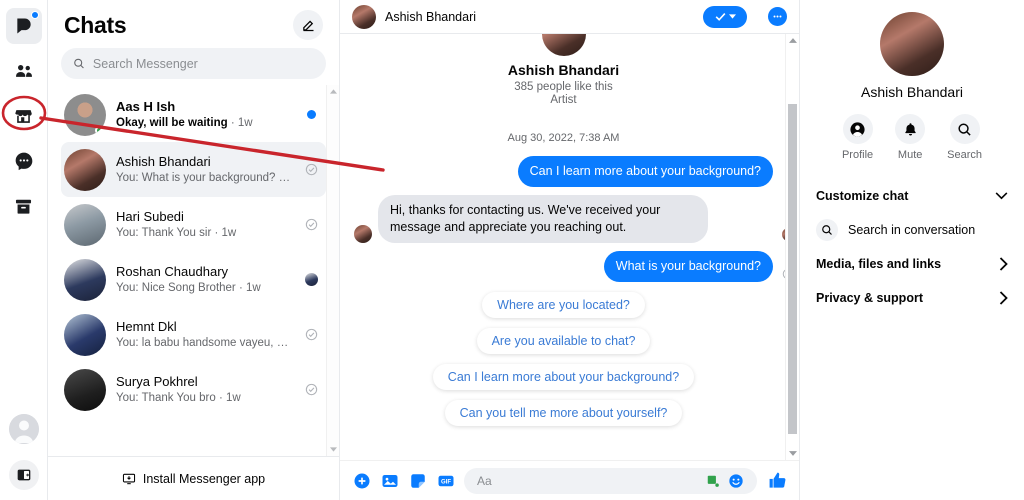 The width and height of the screenshot is (1024, 500). I want to click on install-messenger-app-button: Install Messenger app, so click(193, 478).